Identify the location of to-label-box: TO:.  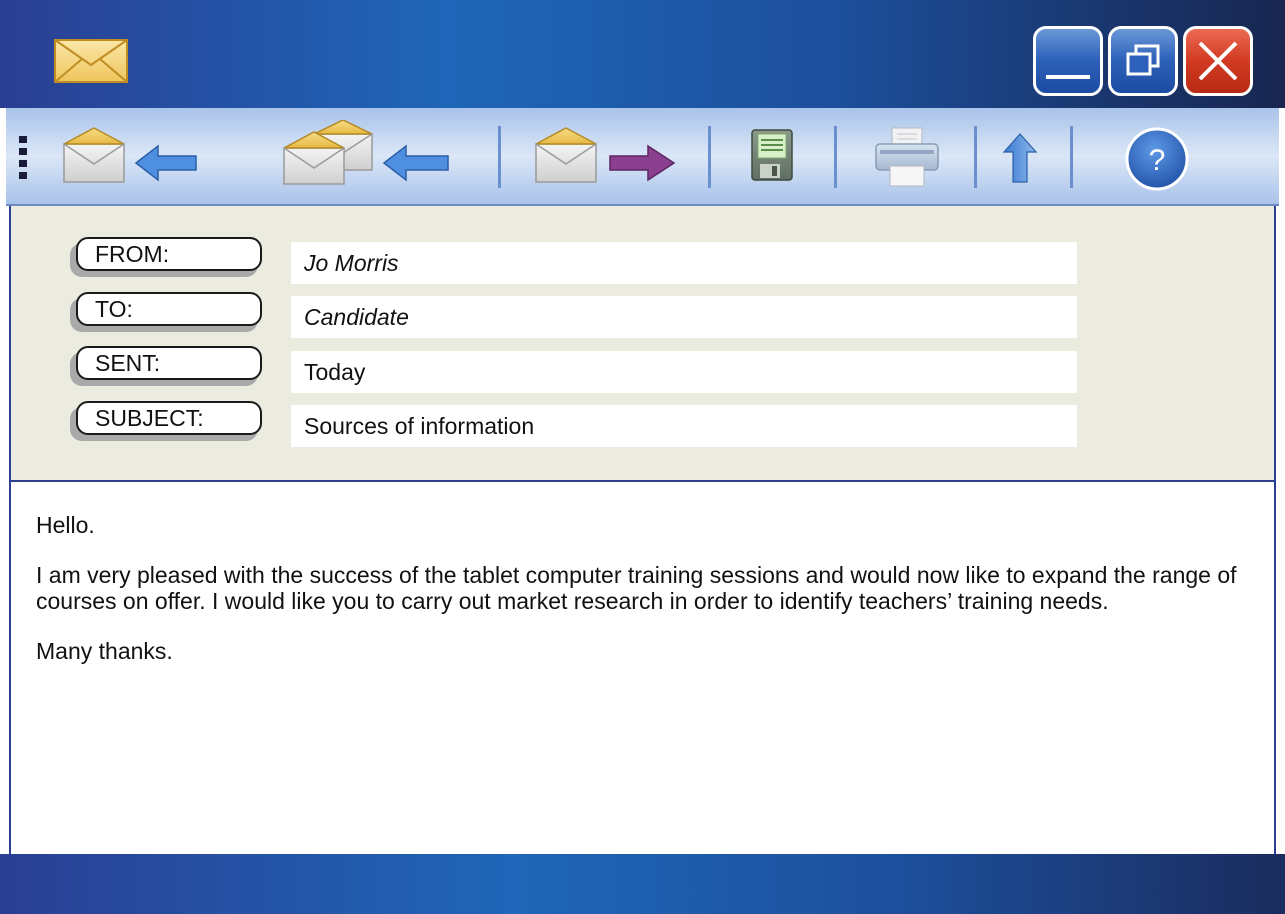
(169, 312).